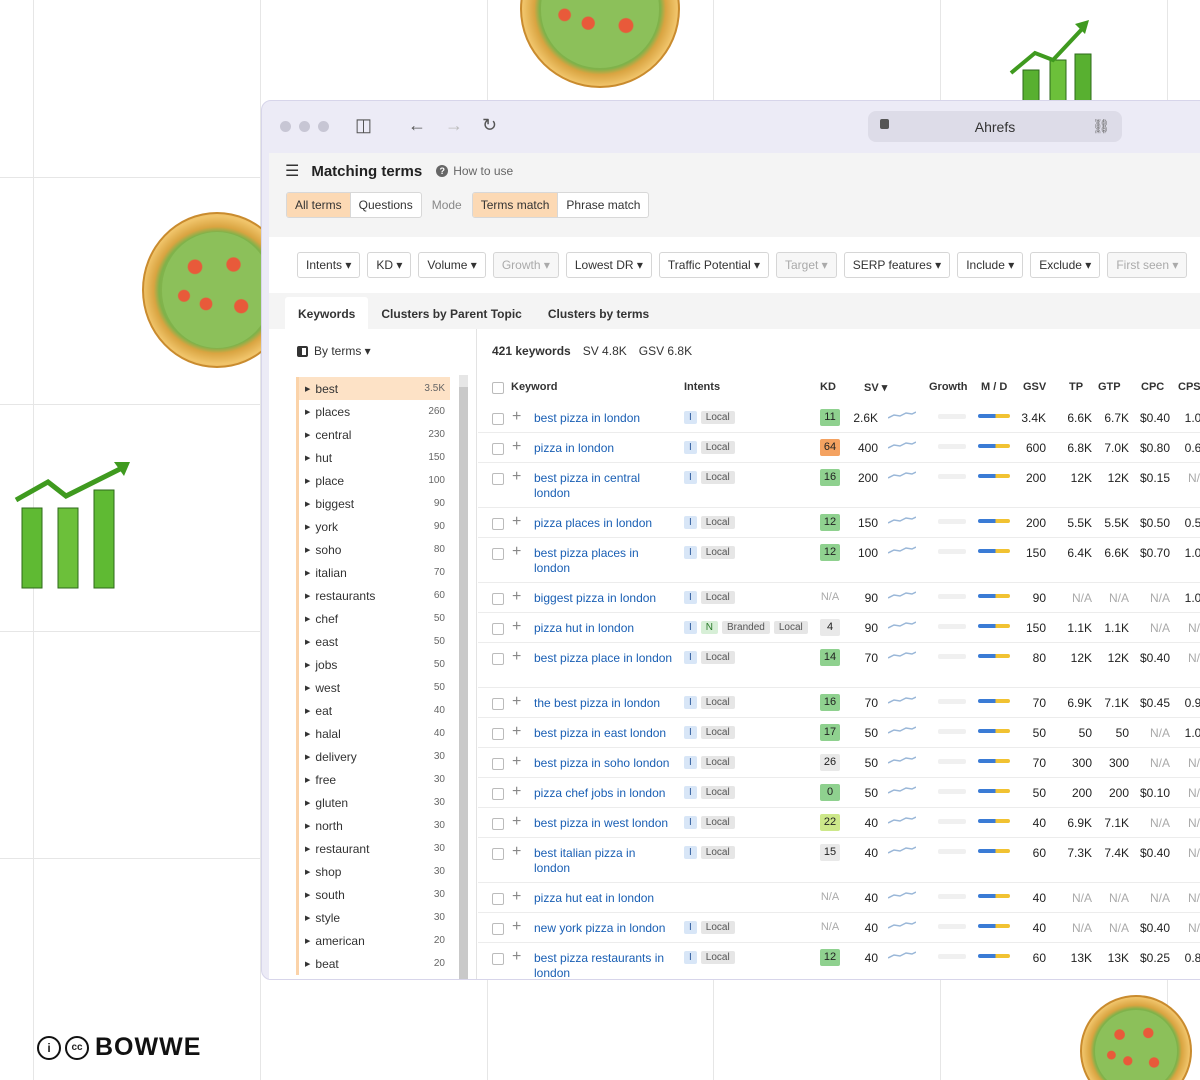 This screenshot has height=1080, width=1200. Describe the element at coordinates (604, 928) in the screenshot. I see `keyword-link: new york pizza in london` at that location.